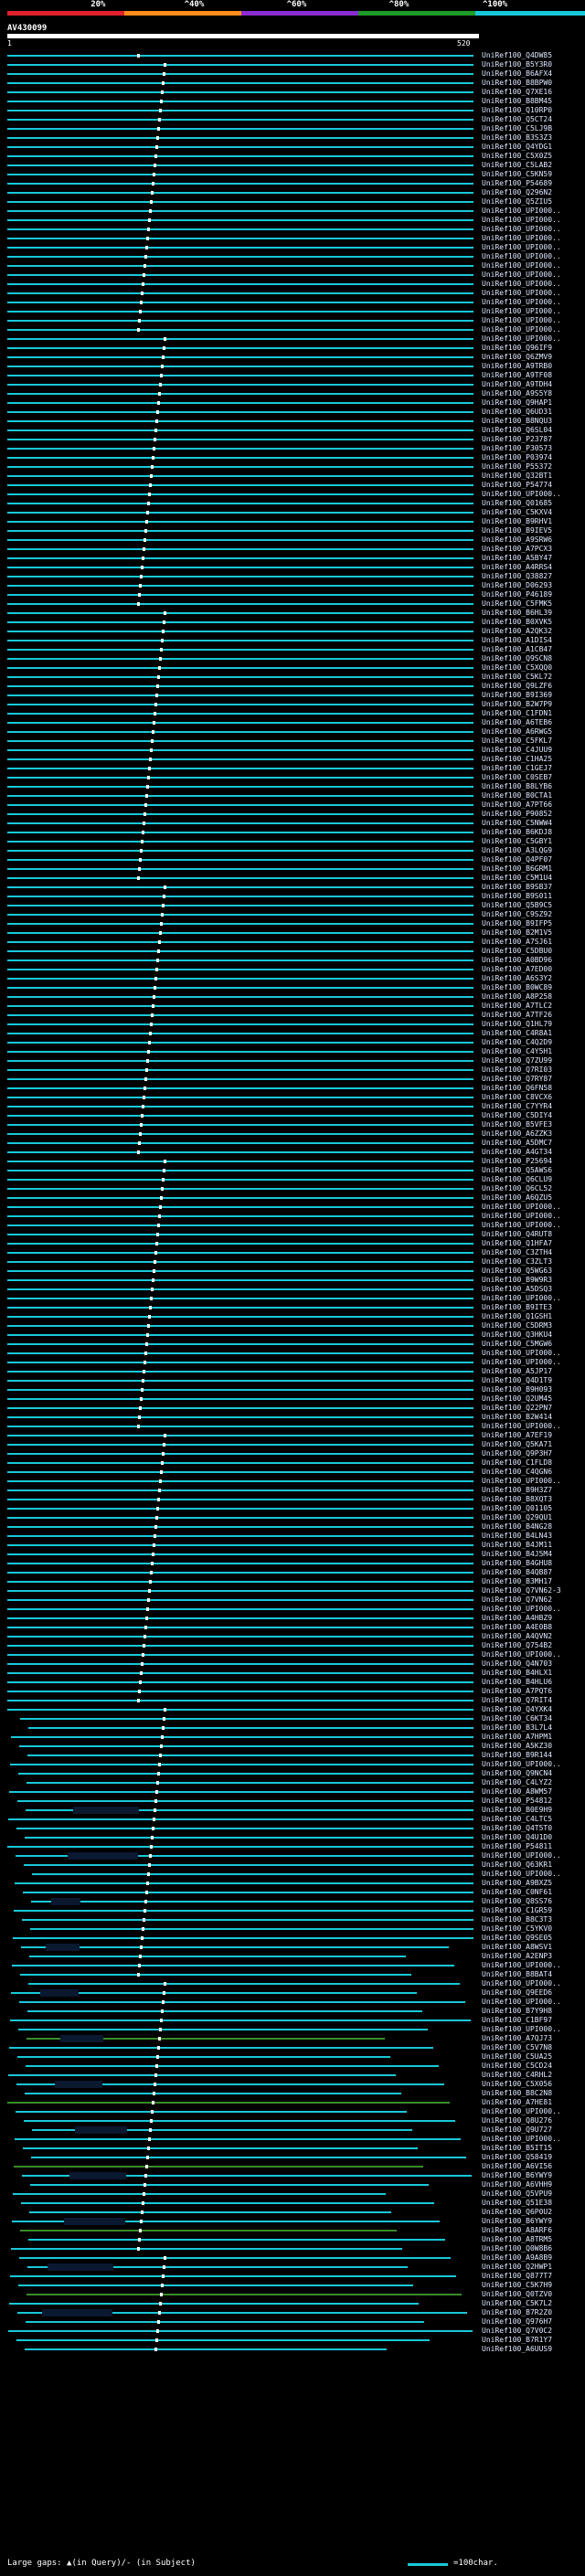 The height and width of the screenshot is (2576, 585). What do you see at coordinates (517, 1536) in the screenshot?
I see `hit-name: UniRef100_B4LN43` at bounding box center [517, 1536].